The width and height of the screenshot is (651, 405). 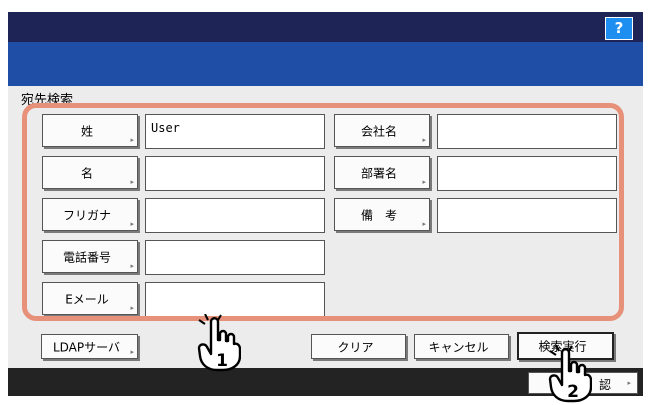 I want to click on step-2-label: 2, so click(x=573, y=392).